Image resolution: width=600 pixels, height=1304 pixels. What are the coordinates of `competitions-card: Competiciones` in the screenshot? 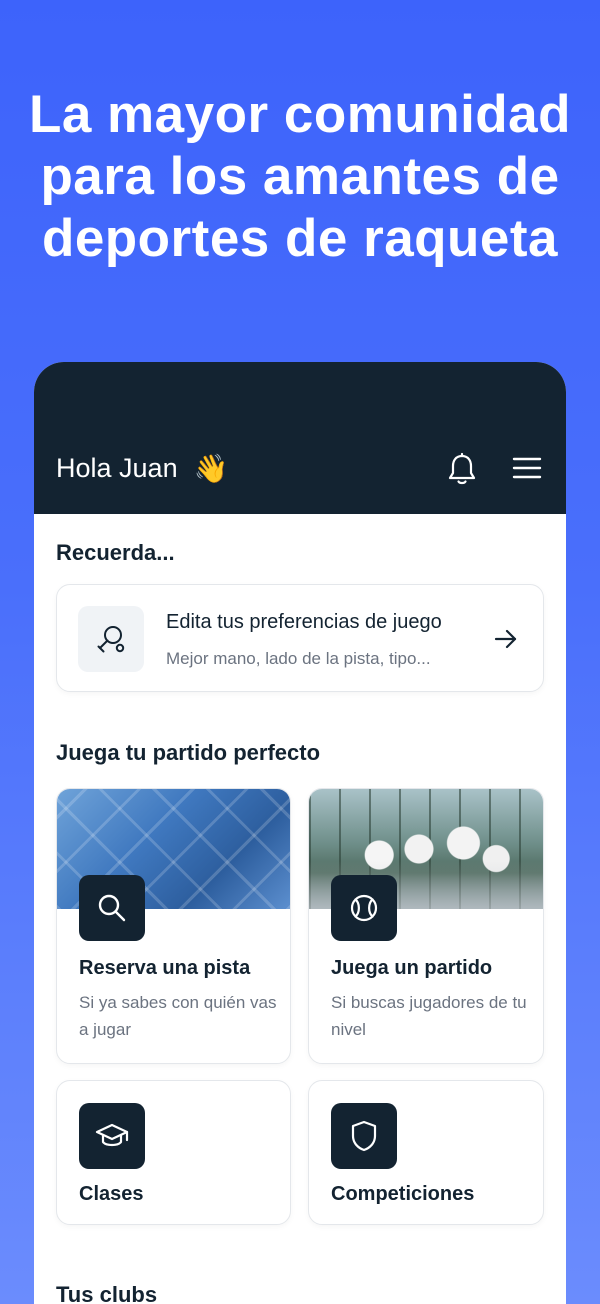 It's located at (426, 1152).